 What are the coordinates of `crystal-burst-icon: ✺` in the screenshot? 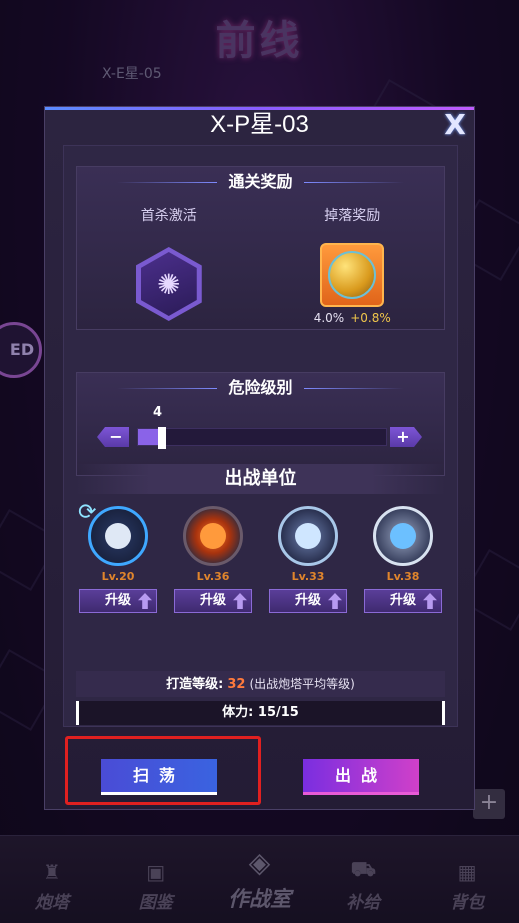 It's located at (168, 284).